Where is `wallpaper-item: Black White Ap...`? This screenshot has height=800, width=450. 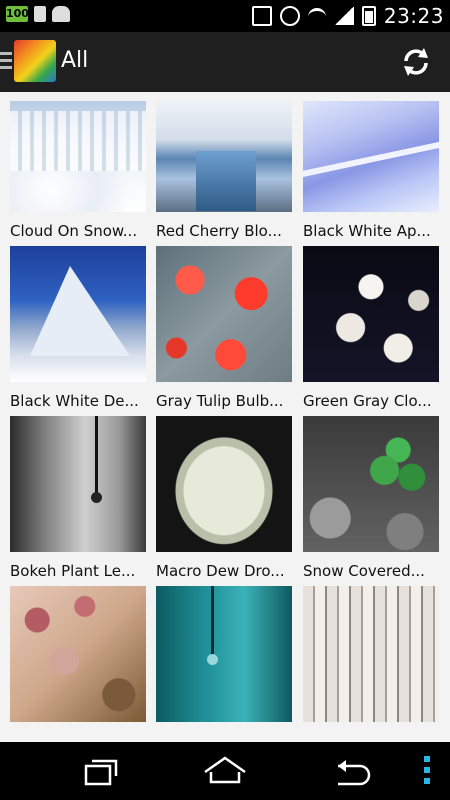 wallpaper-item: Black White Ap... is located at coordinates (371, 170).